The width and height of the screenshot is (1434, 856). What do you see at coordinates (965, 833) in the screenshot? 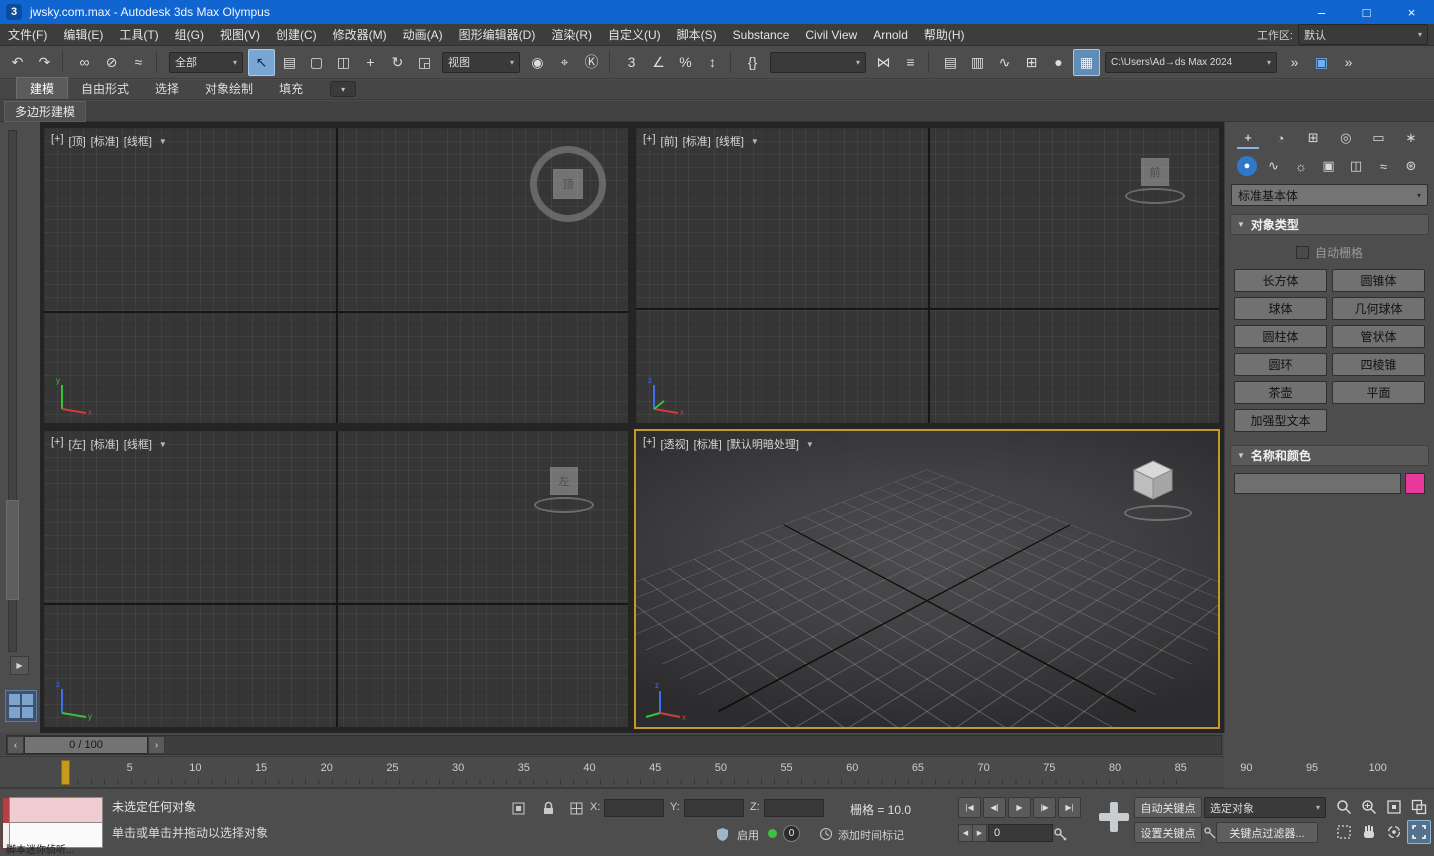
I see `frame-spinner-down: ◀` at bounding box center [965, 833].